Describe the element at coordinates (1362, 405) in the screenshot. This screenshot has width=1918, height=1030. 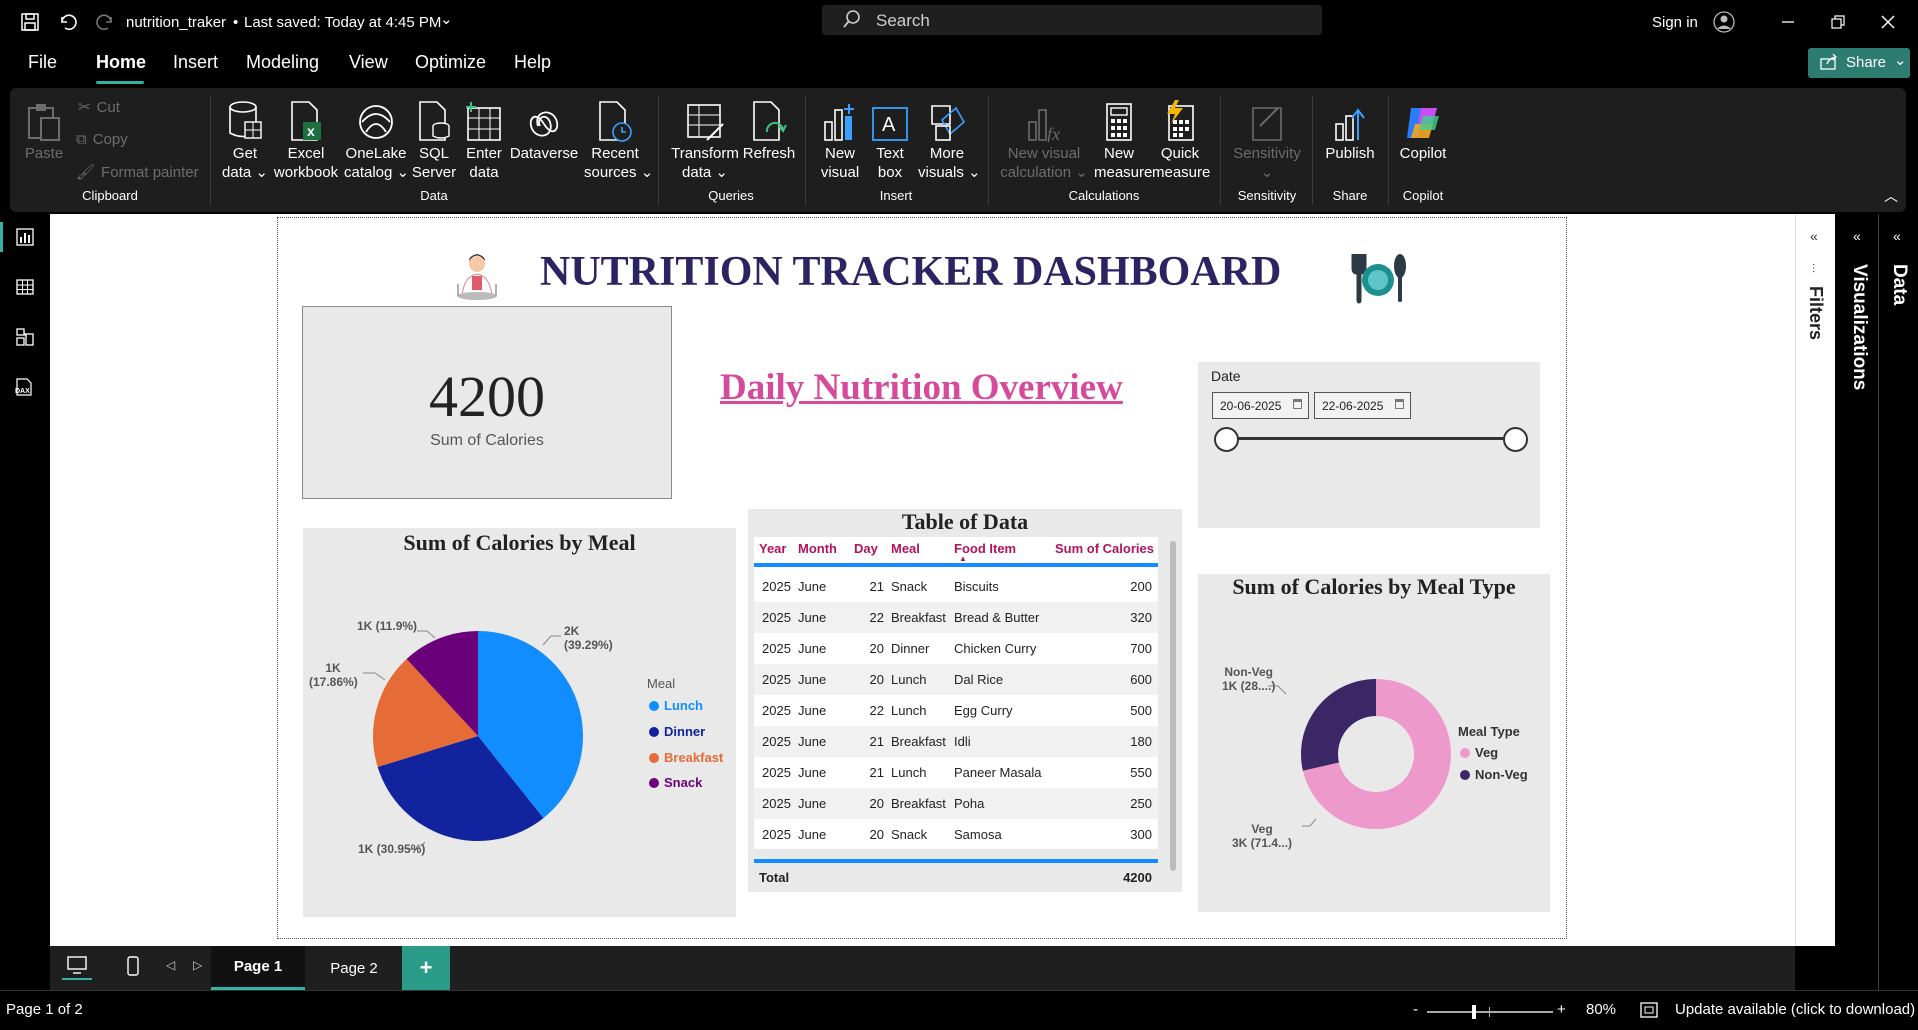
I see `end-date-input: 22-06-2025` at that location.